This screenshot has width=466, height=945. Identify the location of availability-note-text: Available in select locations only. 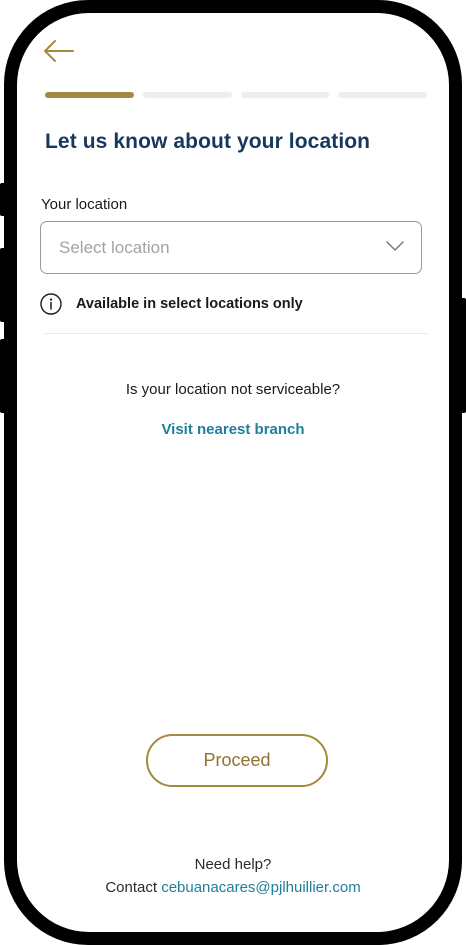
(189, 304).